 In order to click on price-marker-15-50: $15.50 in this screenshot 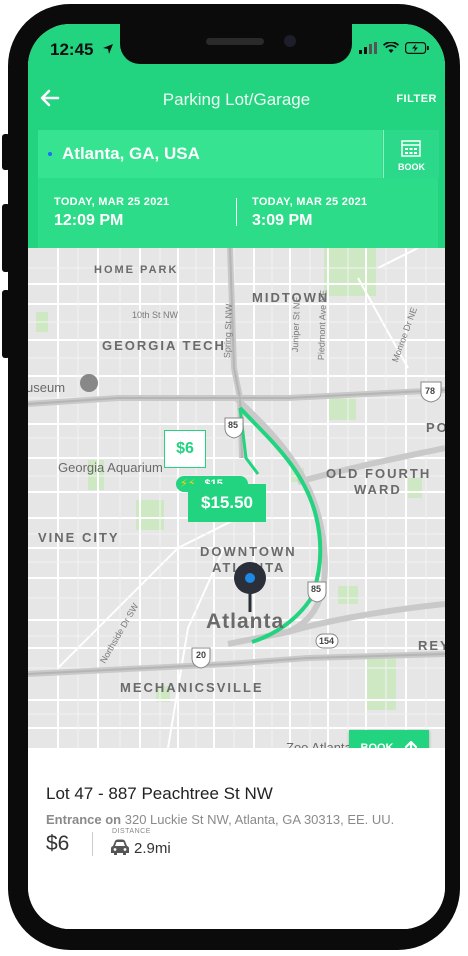, I will do `click(227, 503)`.